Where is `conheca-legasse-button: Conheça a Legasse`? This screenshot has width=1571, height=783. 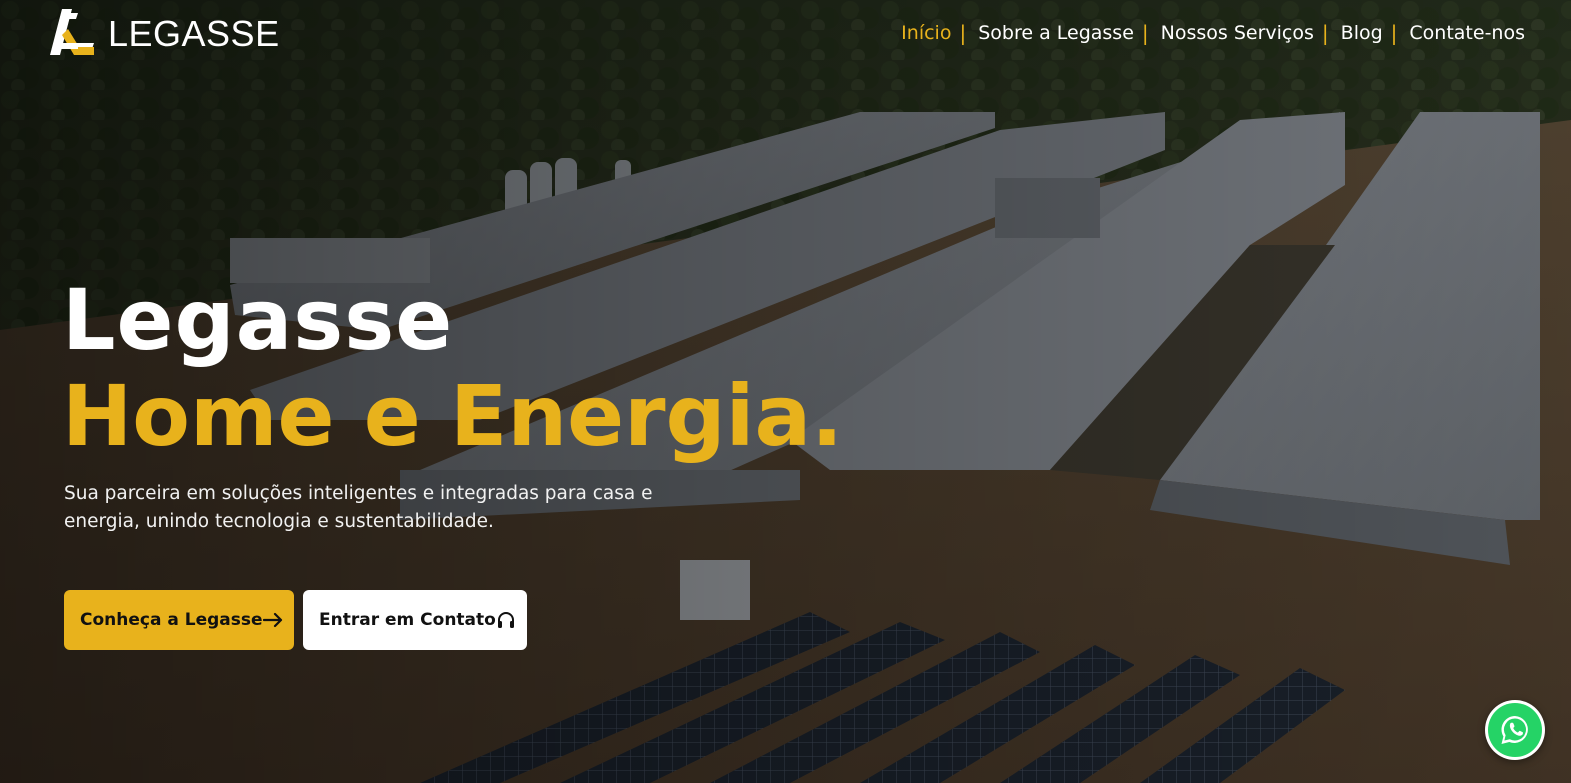 conheca-legasse-button: Conheça a Legasse is located at coordinates (179, 620).